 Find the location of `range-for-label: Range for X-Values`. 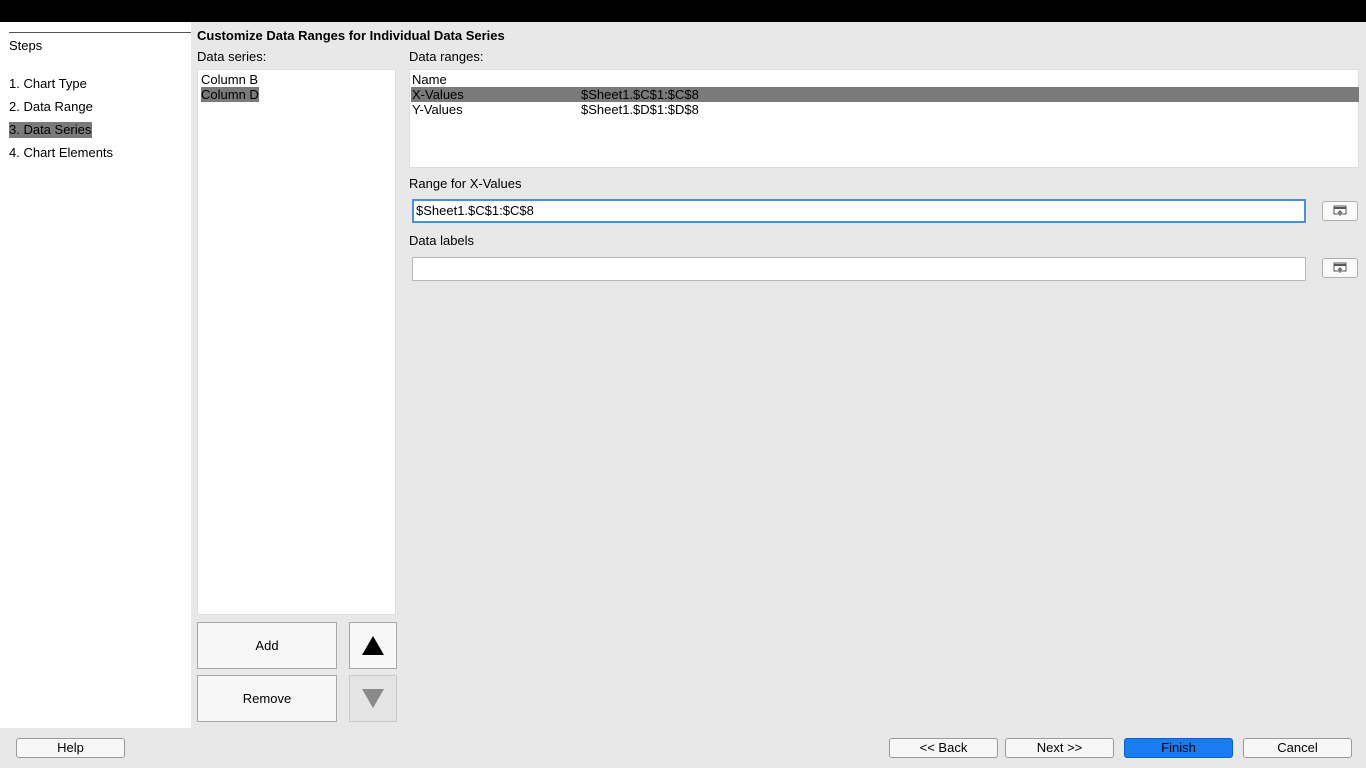

range-for-label: Range for X-Values is located at coordinates (465, 183).